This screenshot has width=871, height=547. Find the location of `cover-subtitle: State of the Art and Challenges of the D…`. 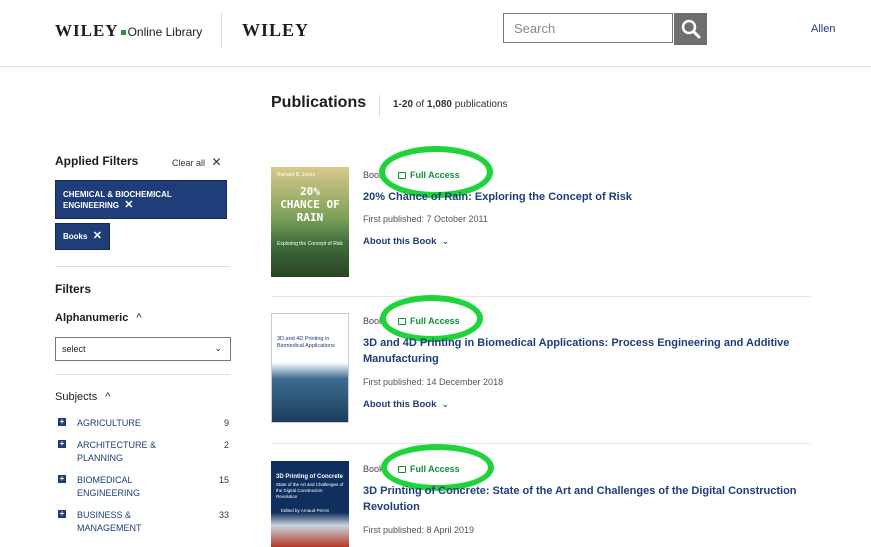

cover-subtitle: State of the Art and Challenges of the D… is located at coordinates (310, 490).